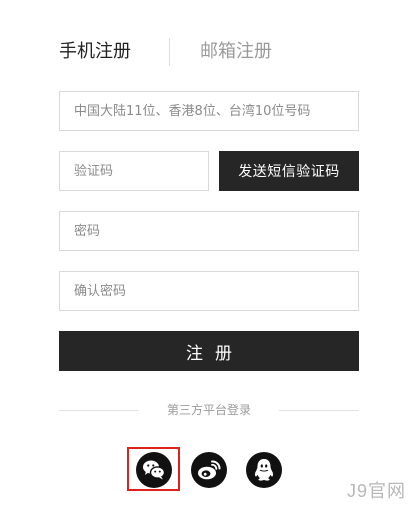 The height and width of the screenshot is (509, 414). I want to click on weibo-login-button, so click(209, 470).